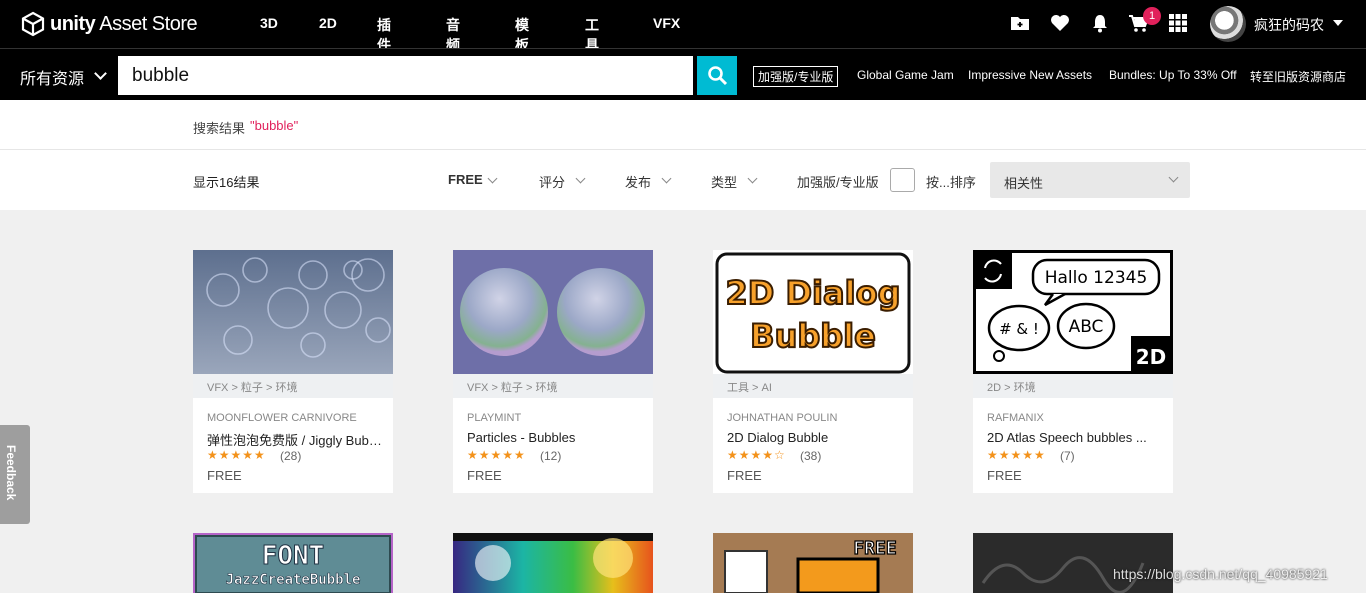  I want to click on bell-icon, so click(1100, 23).